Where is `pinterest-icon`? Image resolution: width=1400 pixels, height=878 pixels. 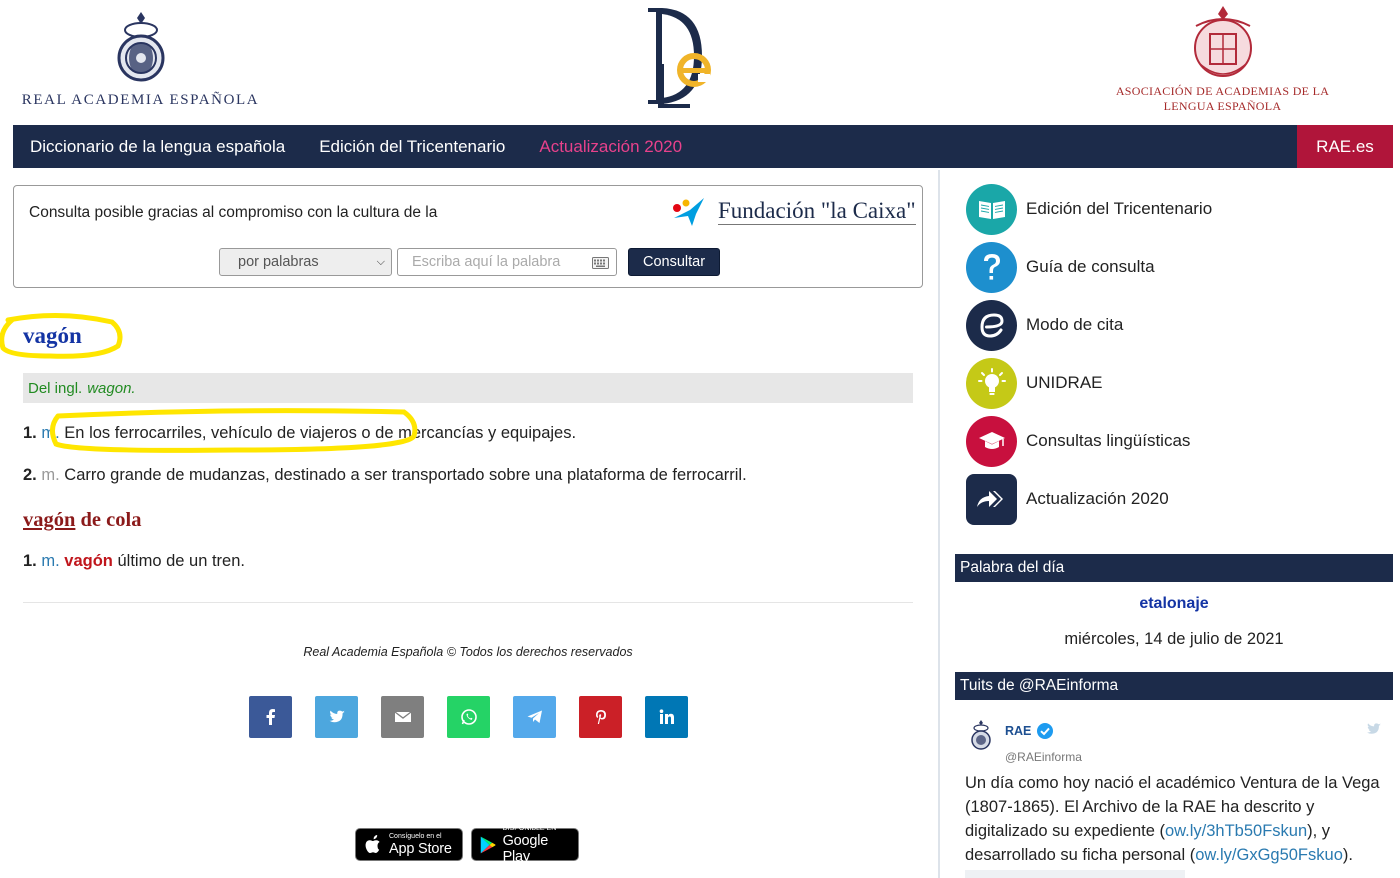
pinterest-icon is located at coordinates (600, 717).